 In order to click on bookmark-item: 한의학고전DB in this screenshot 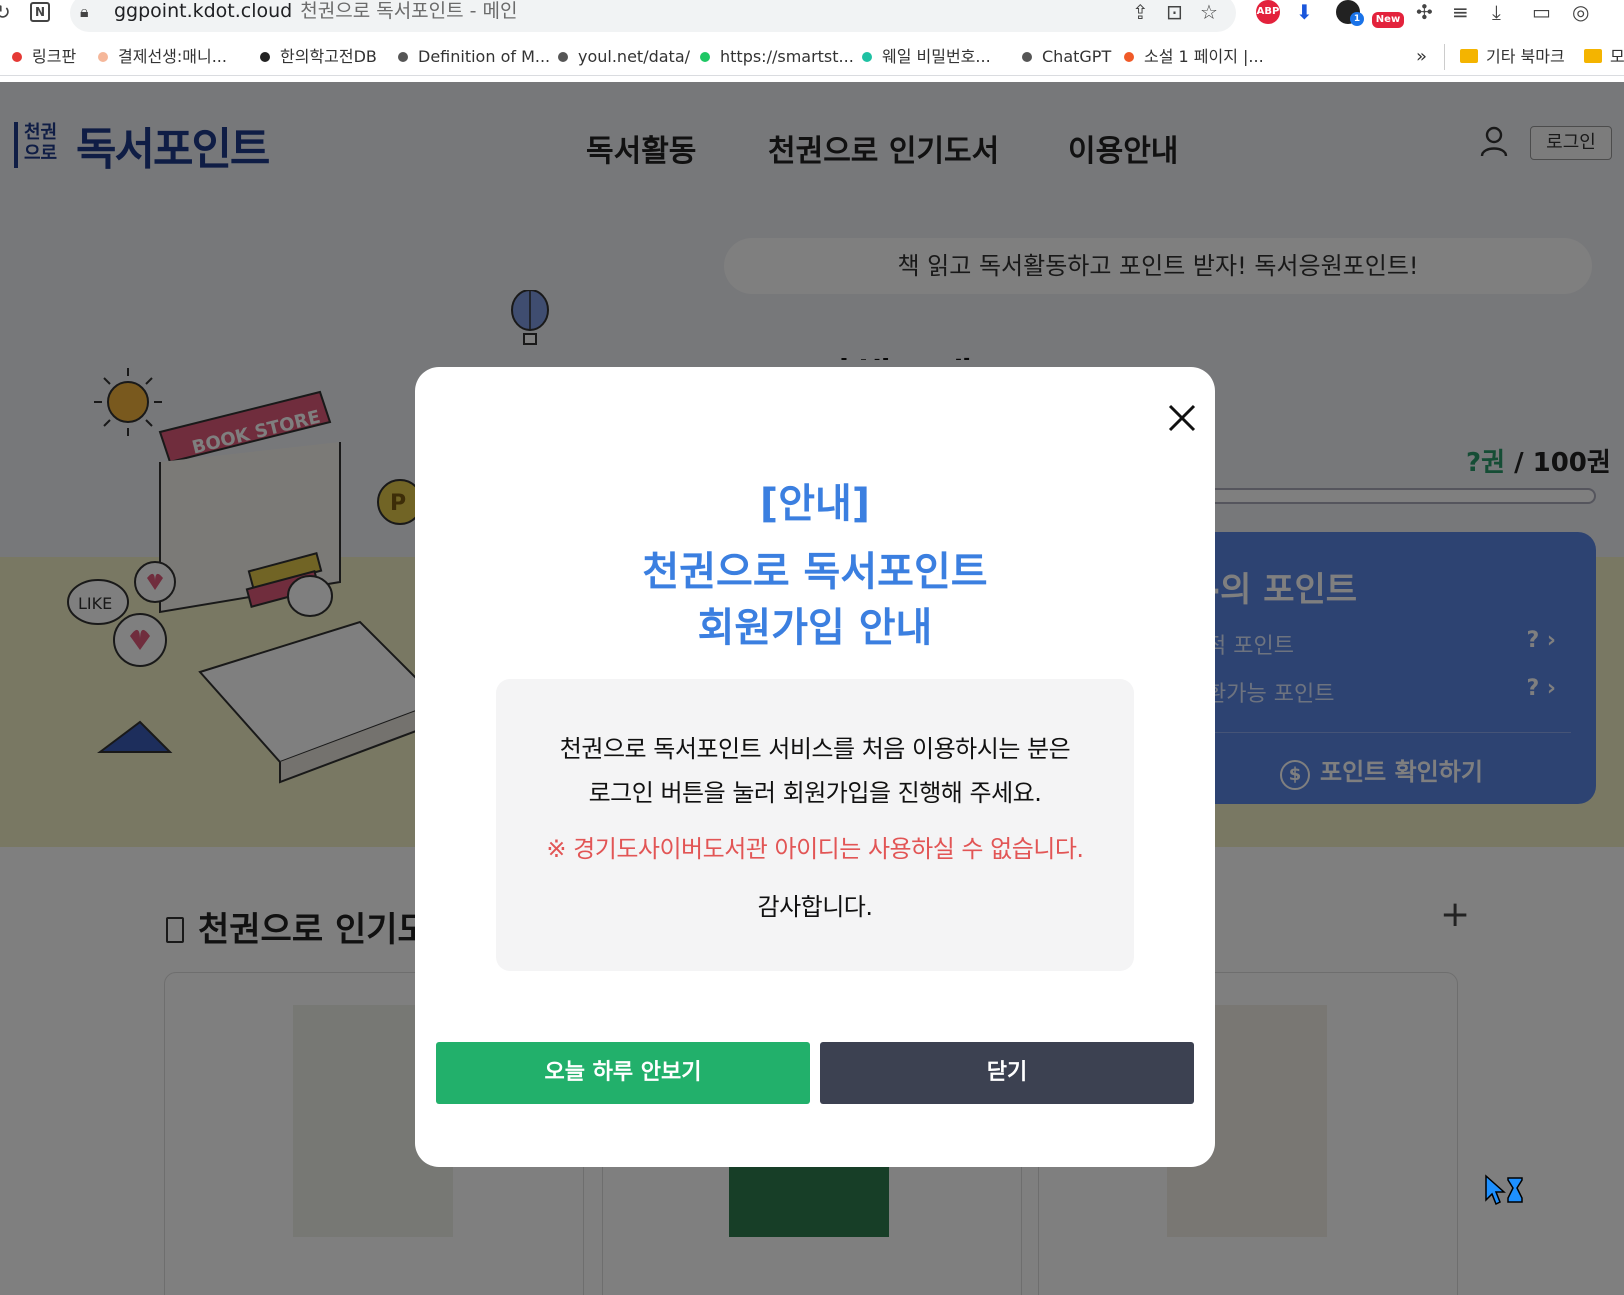, I will do `click(318, 57)`.